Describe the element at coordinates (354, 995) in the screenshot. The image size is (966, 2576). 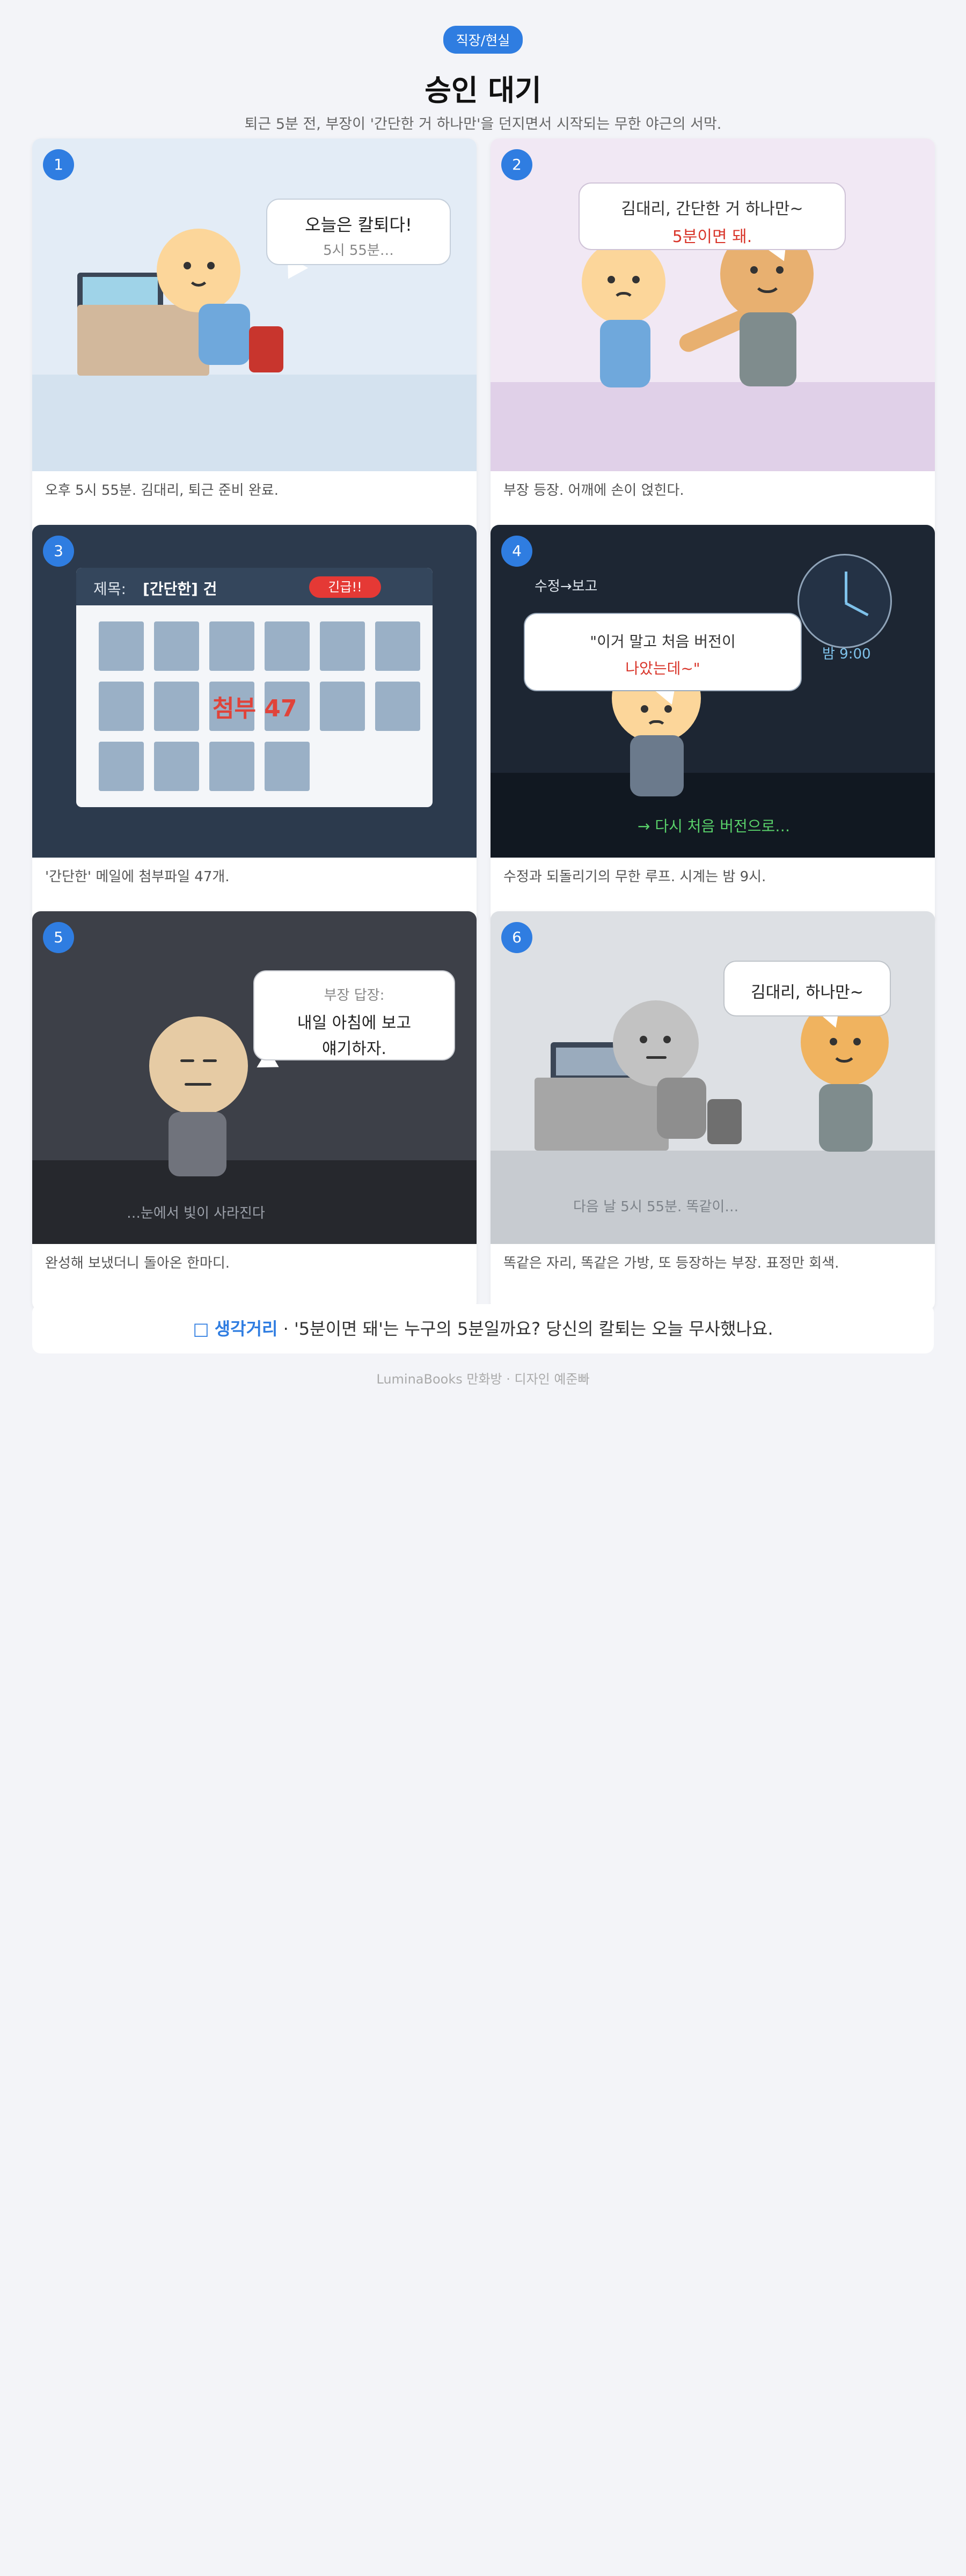
I see `bubble-header: 부장 답장:` at that location.